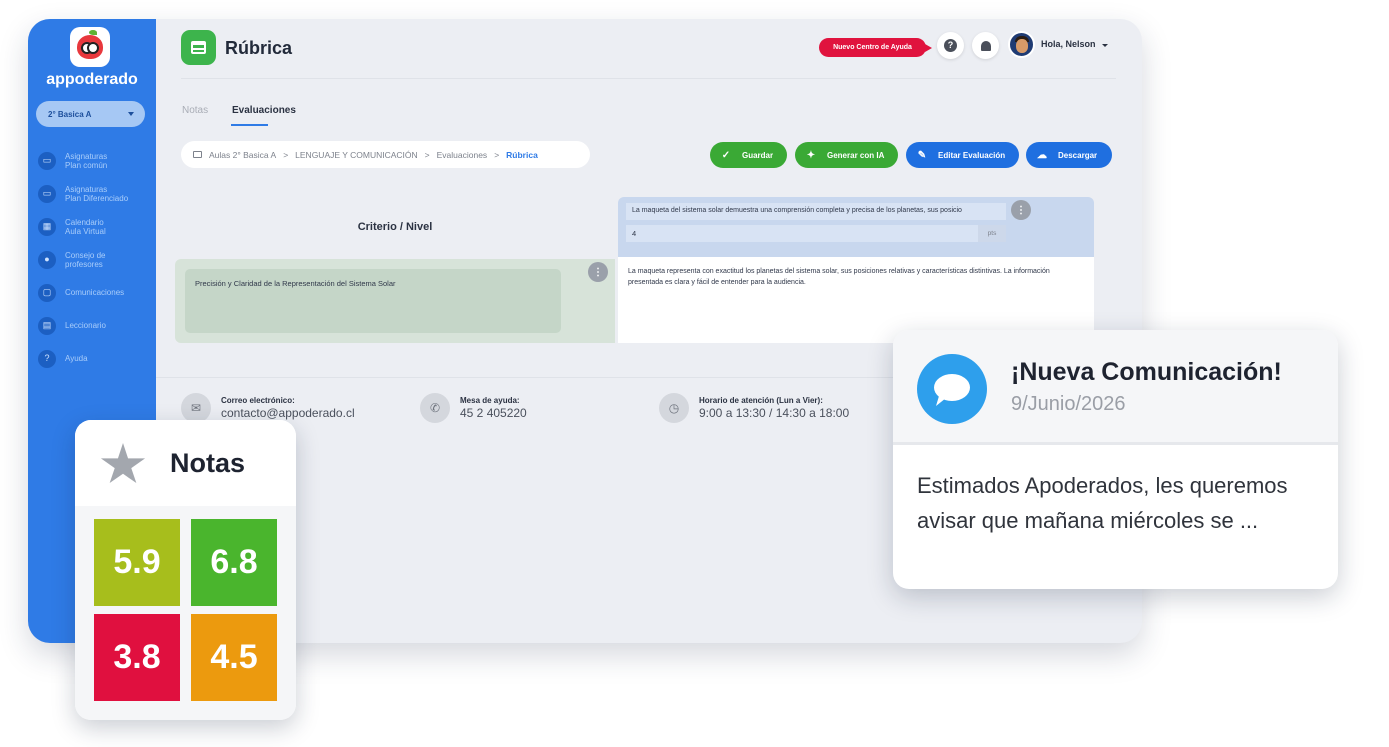 Image resolution: width=1389 pixels, height=747 pixels. I want to click on communication-divider, so click(1115, 443).